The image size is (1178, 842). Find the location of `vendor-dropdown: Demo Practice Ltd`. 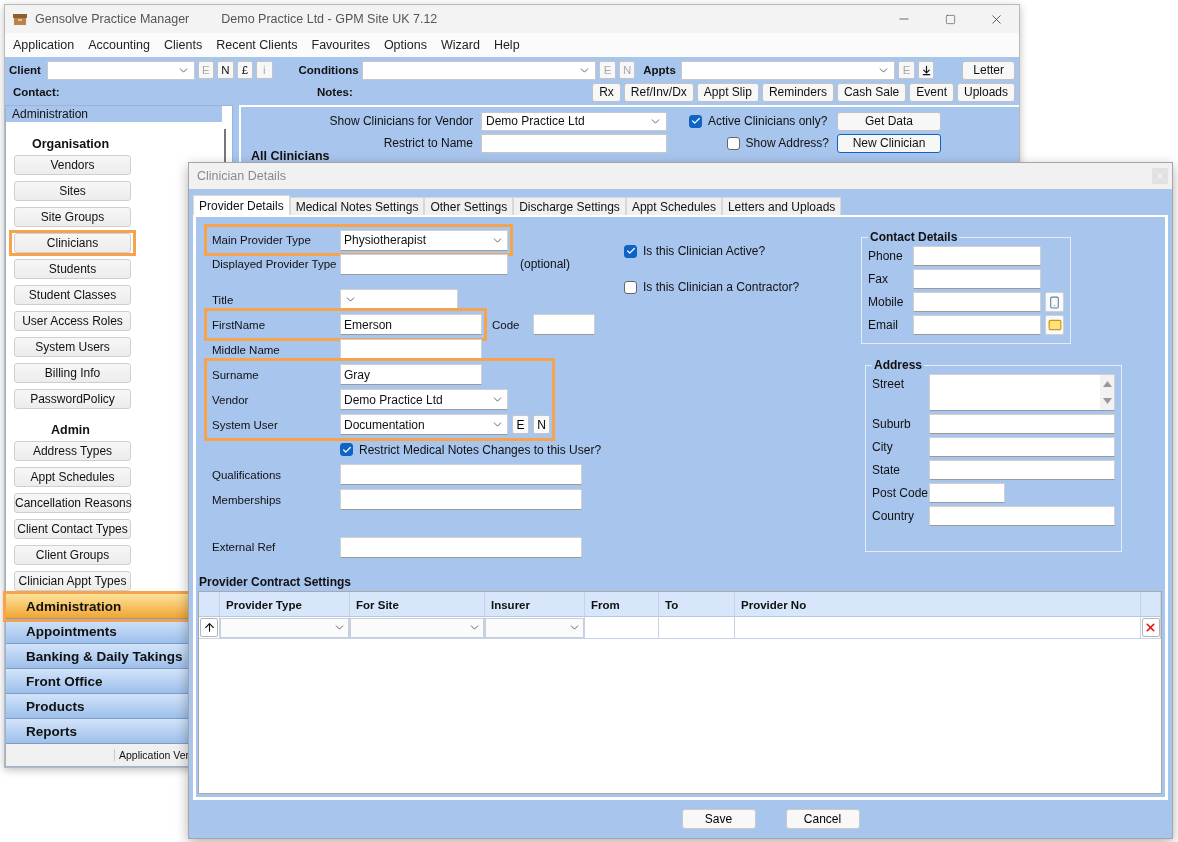

vendor-dropdown: Demo Practice Ltd is located at coordinates (574, 121).